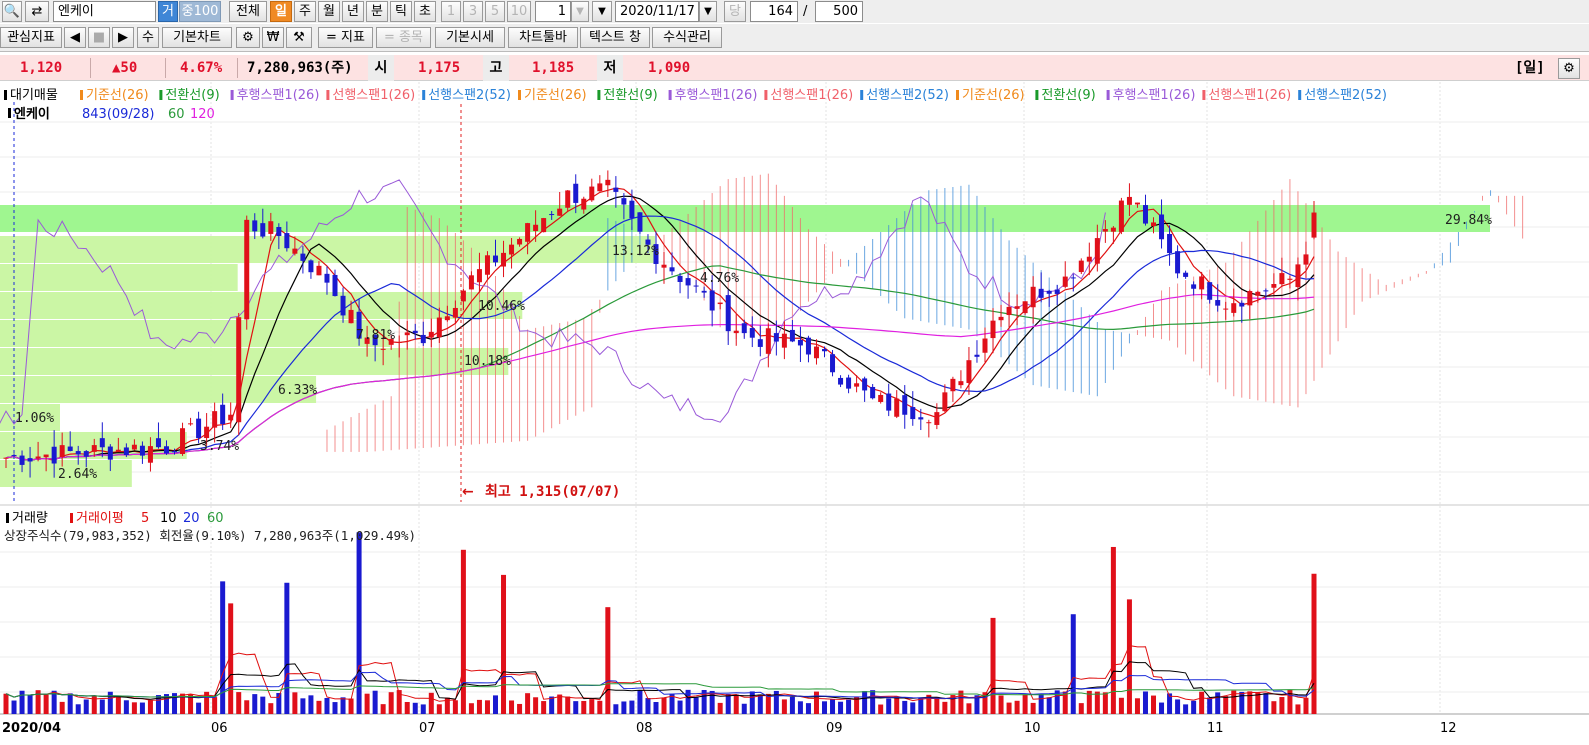 This screenshot has width=1589, height=745. Describe the element at coordinates (12, 11) in the screenshot. I see `search-button: 🔍` at that location.